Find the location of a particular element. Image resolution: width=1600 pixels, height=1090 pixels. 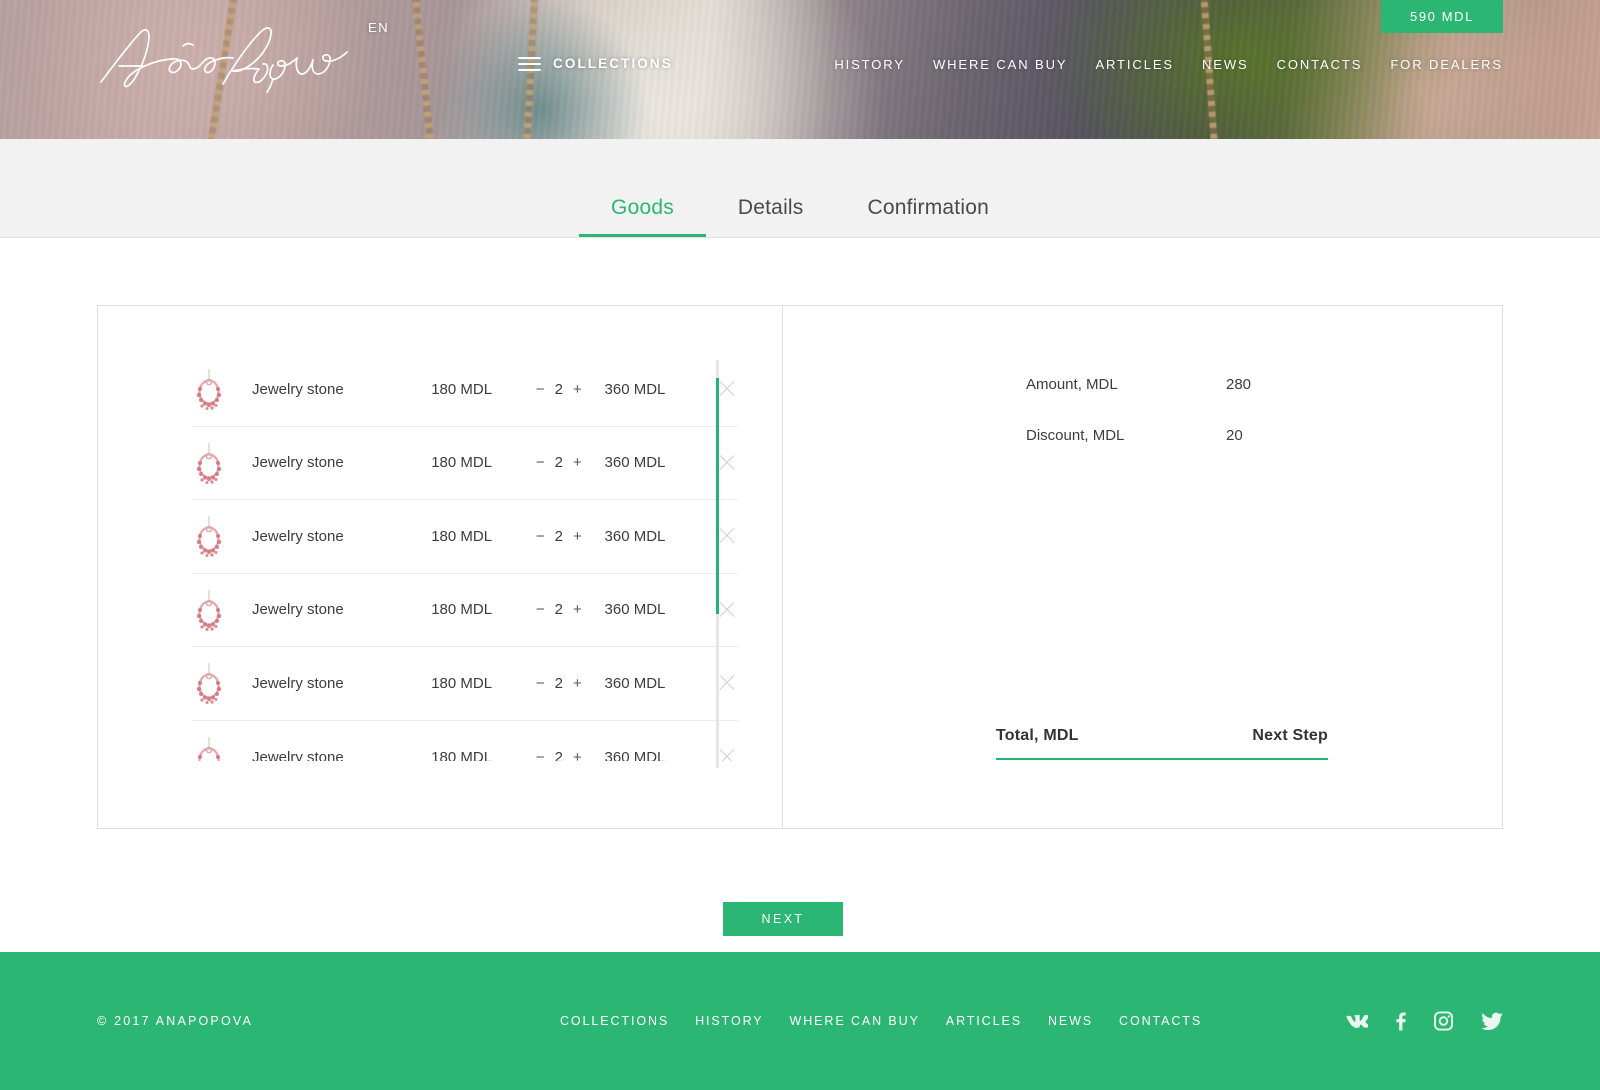

vk-icon is located at coordinates (1357, 1021).